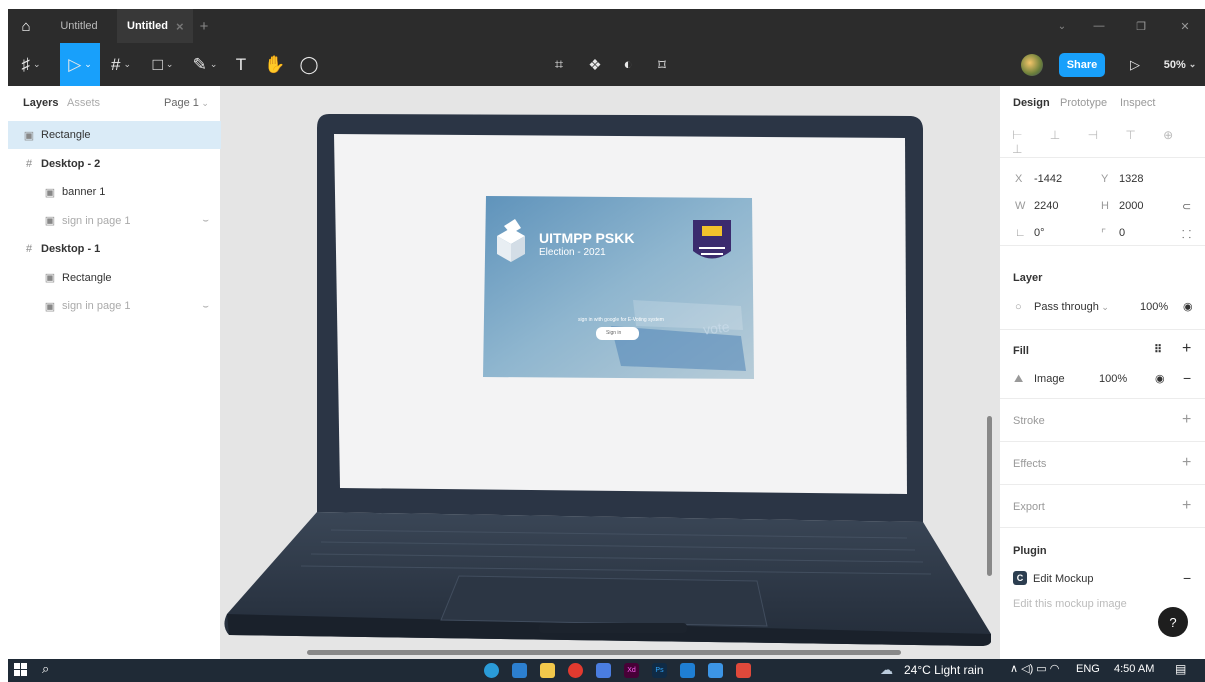 Image resolution: width=1205 pixels, height=682 pixels. I want to click on fill-visibility-icon: ◉, so click(1160, 378).